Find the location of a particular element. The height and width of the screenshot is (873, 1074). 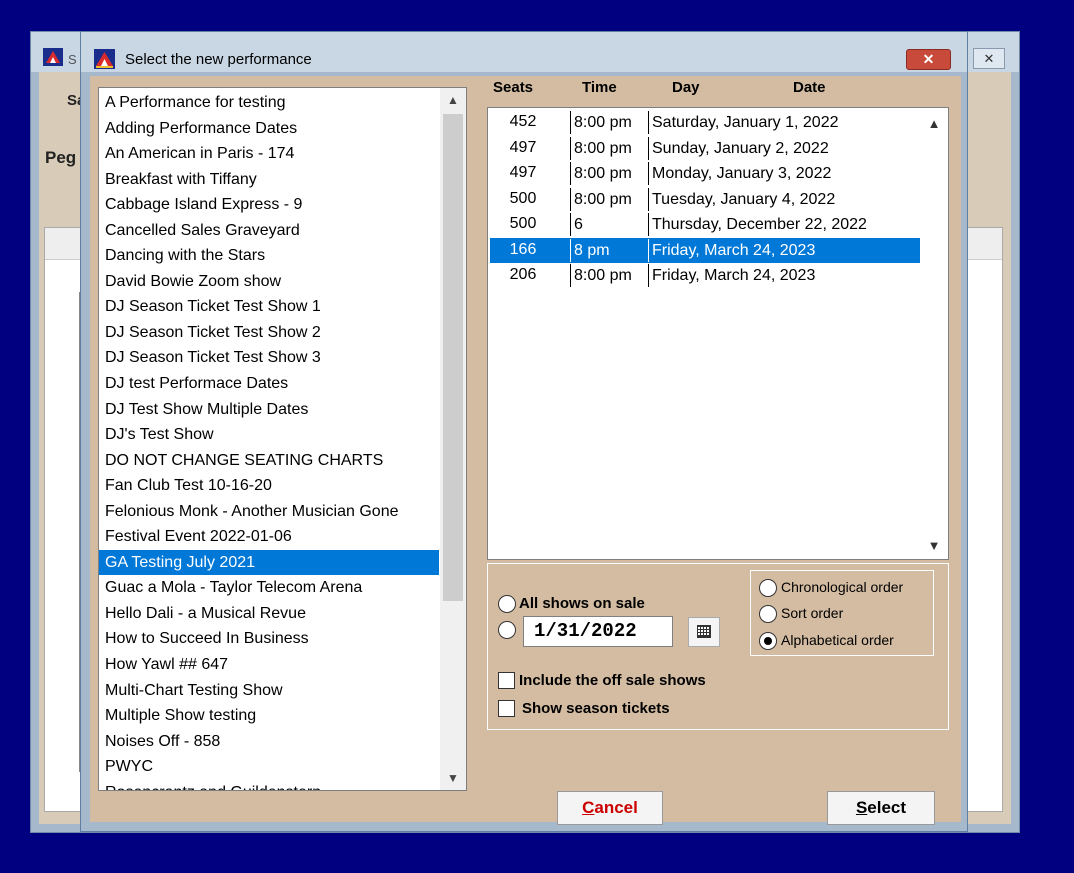

show-list-scrollbar: ▲ ▼ is located at coordinates (453, 439).